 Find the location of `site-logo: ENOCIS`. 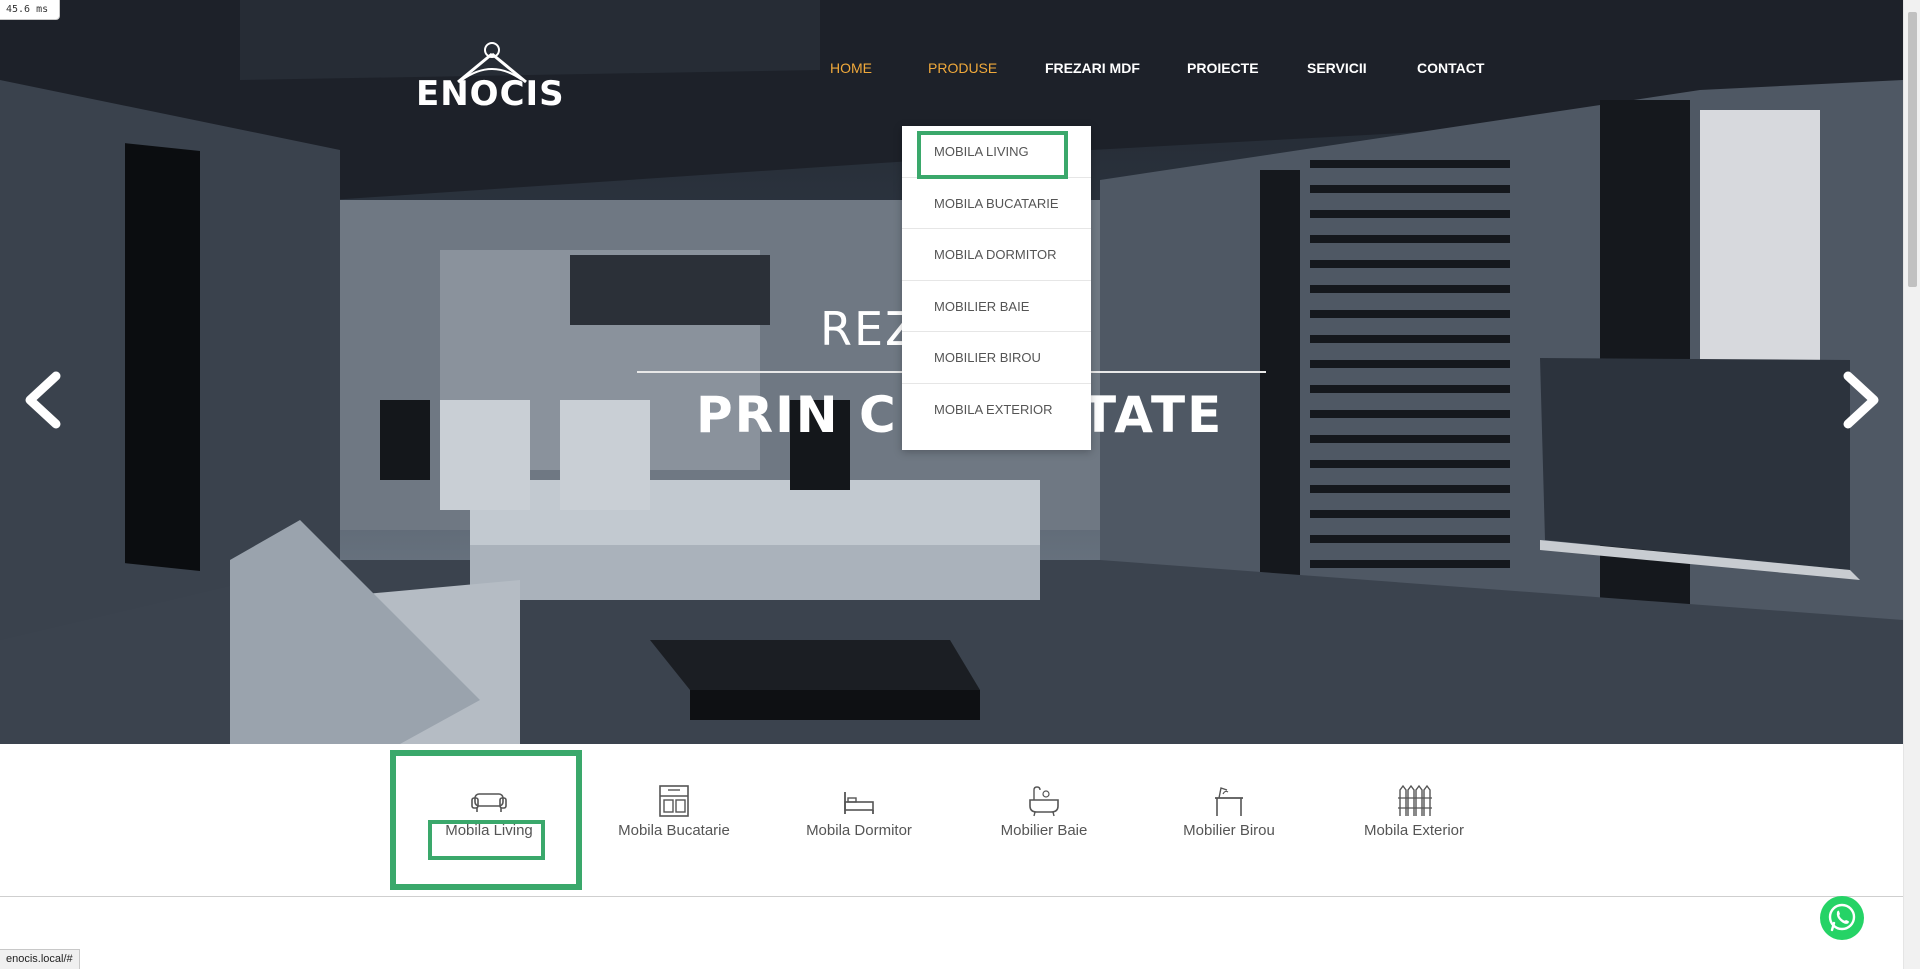

site-logo: ENOCIS is located at coordinates (490, 75).